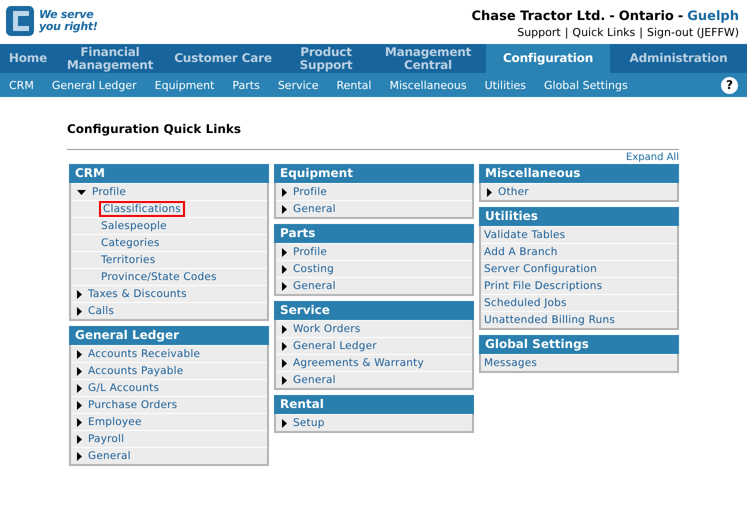 The image size is (747, 514). Describe the element at coordinates (374, 404) in the screenshot. I see `section-header: Rental` at that location.